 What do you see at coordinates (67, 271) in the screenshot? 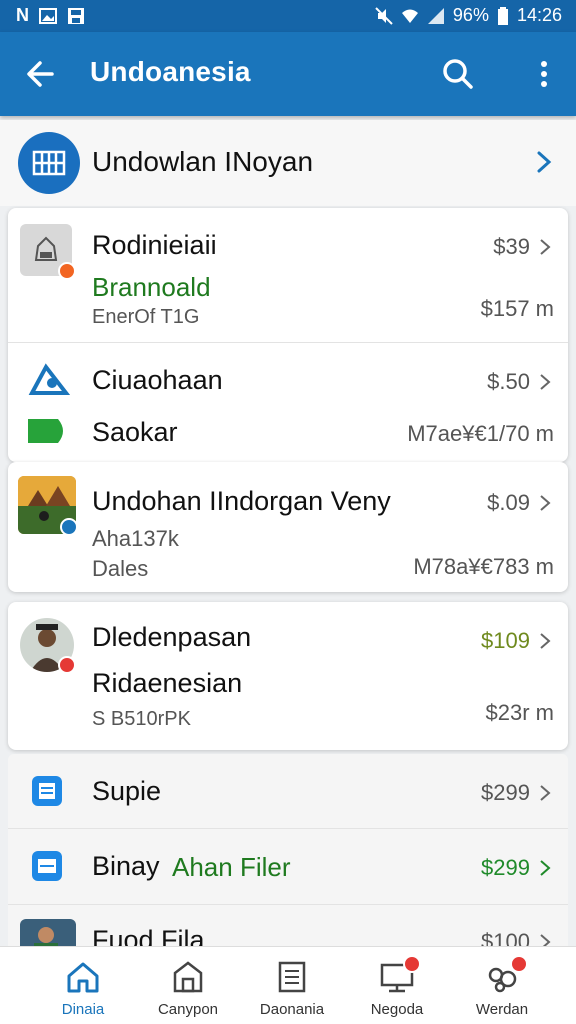
I see `tool-badge-icon` at bounding box center [67, 271].